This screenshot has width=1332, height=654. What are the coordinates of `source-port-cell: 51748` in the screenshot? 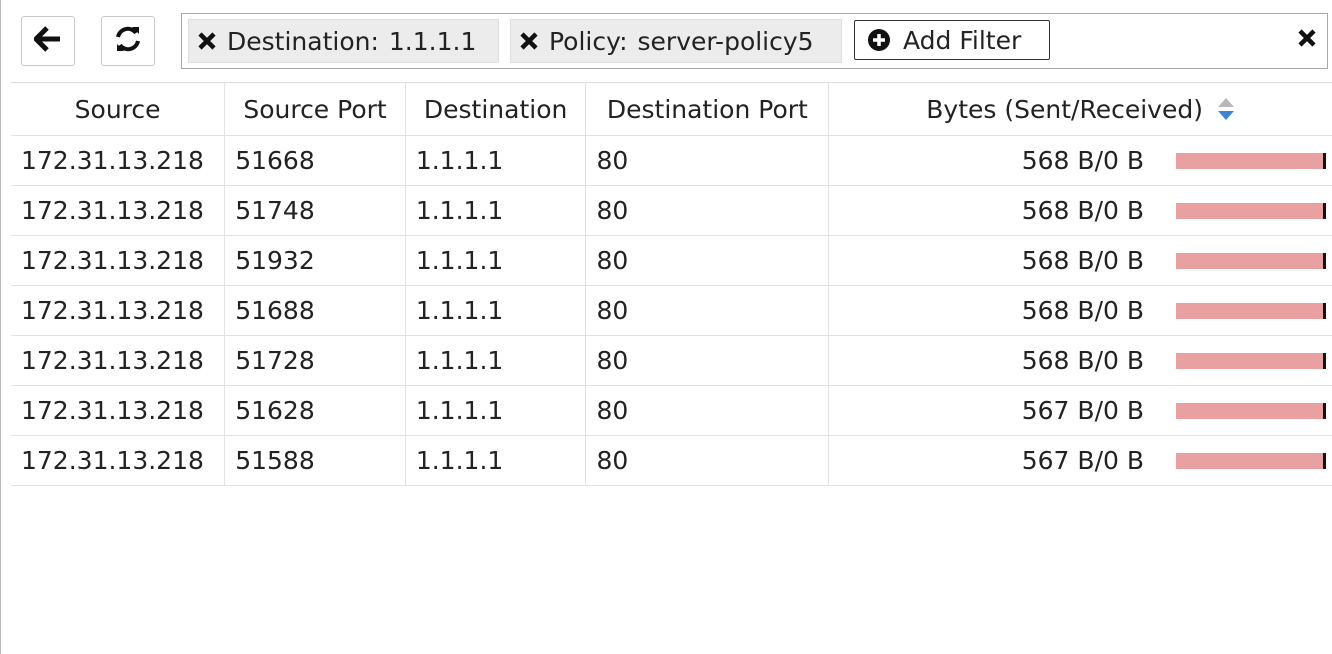 It's located at (315, 210).